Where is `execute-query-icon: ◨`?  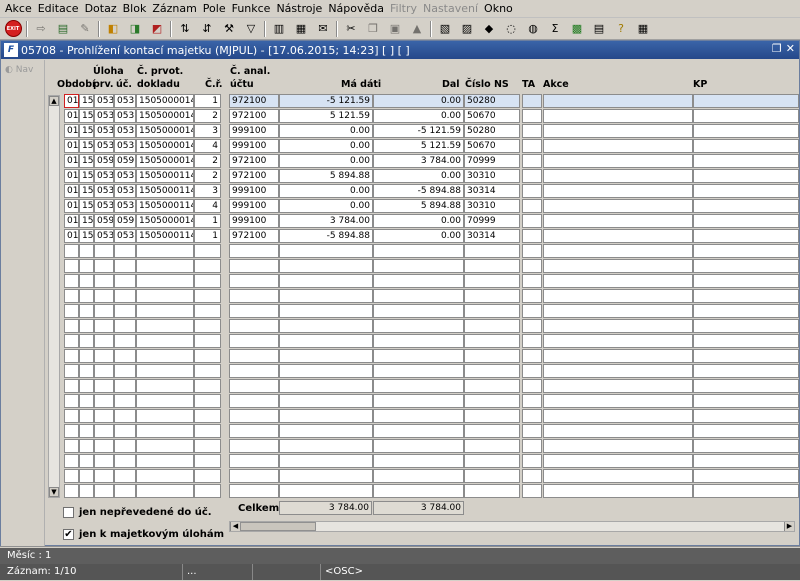 execute-query-icon: ◨ is located at coordinates (135, 29).